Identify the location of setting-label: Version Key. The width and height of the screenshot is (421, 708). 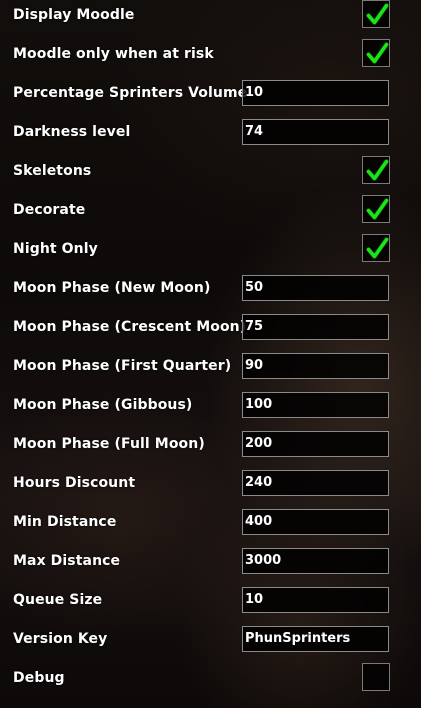
(60, 639).